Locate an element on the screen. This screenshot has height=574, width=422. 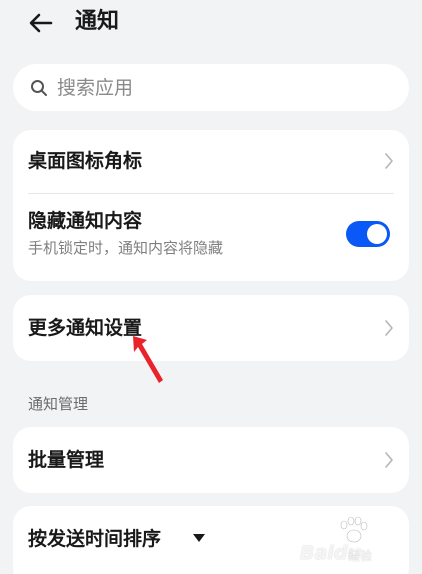
more-settings-label: 更多通知设置 is located at coordinates (85, 328).